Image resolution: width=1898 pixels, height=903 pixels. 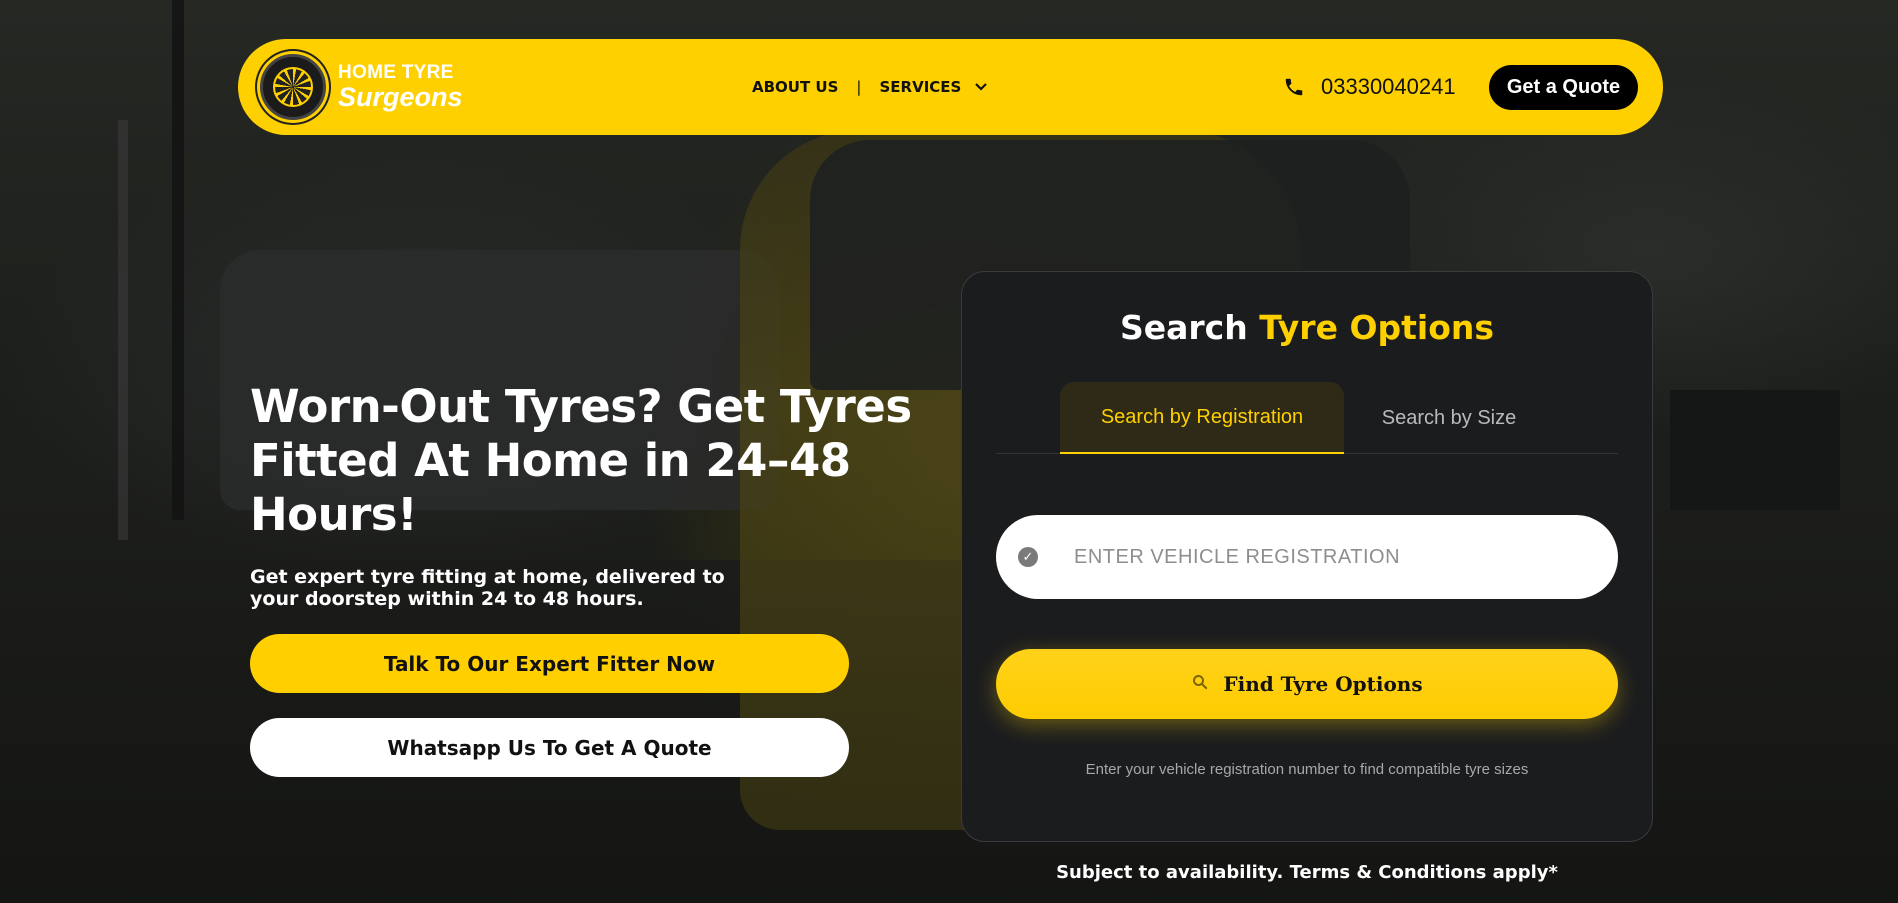 What do you see at coordinates (1294, 87) in the screenshot?
I see `phone-icon` at bounding box center [1294, 87].